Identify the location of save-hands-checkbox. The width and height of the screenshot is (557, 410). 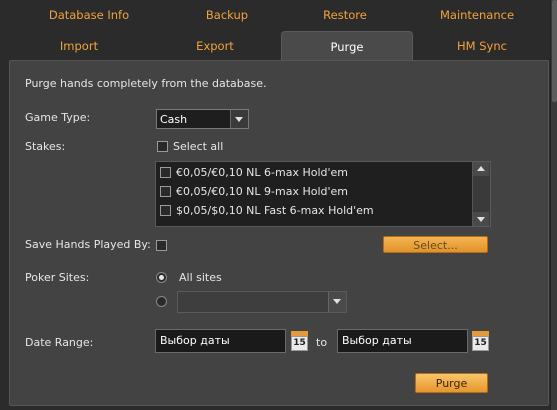
(161, 245).